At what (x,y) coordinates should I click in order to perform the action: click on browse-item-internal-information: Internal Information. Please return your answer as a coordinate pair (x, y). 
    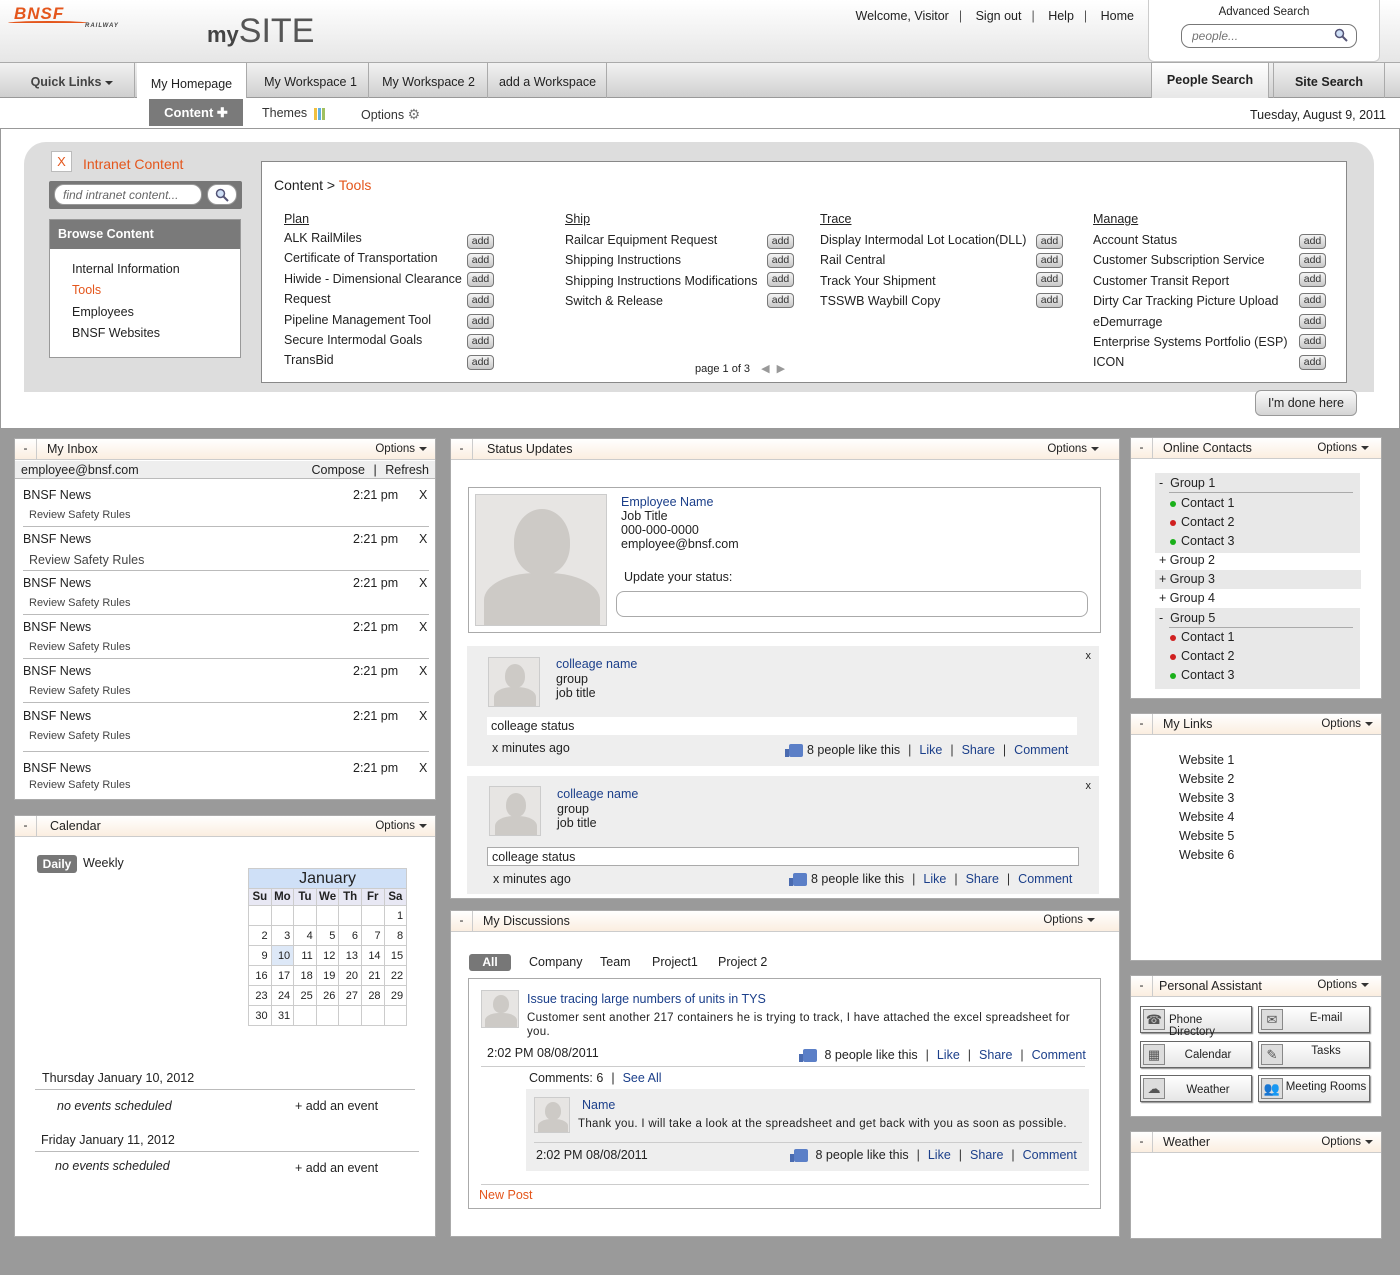
    Looking at the image, I should click on (126, 269).